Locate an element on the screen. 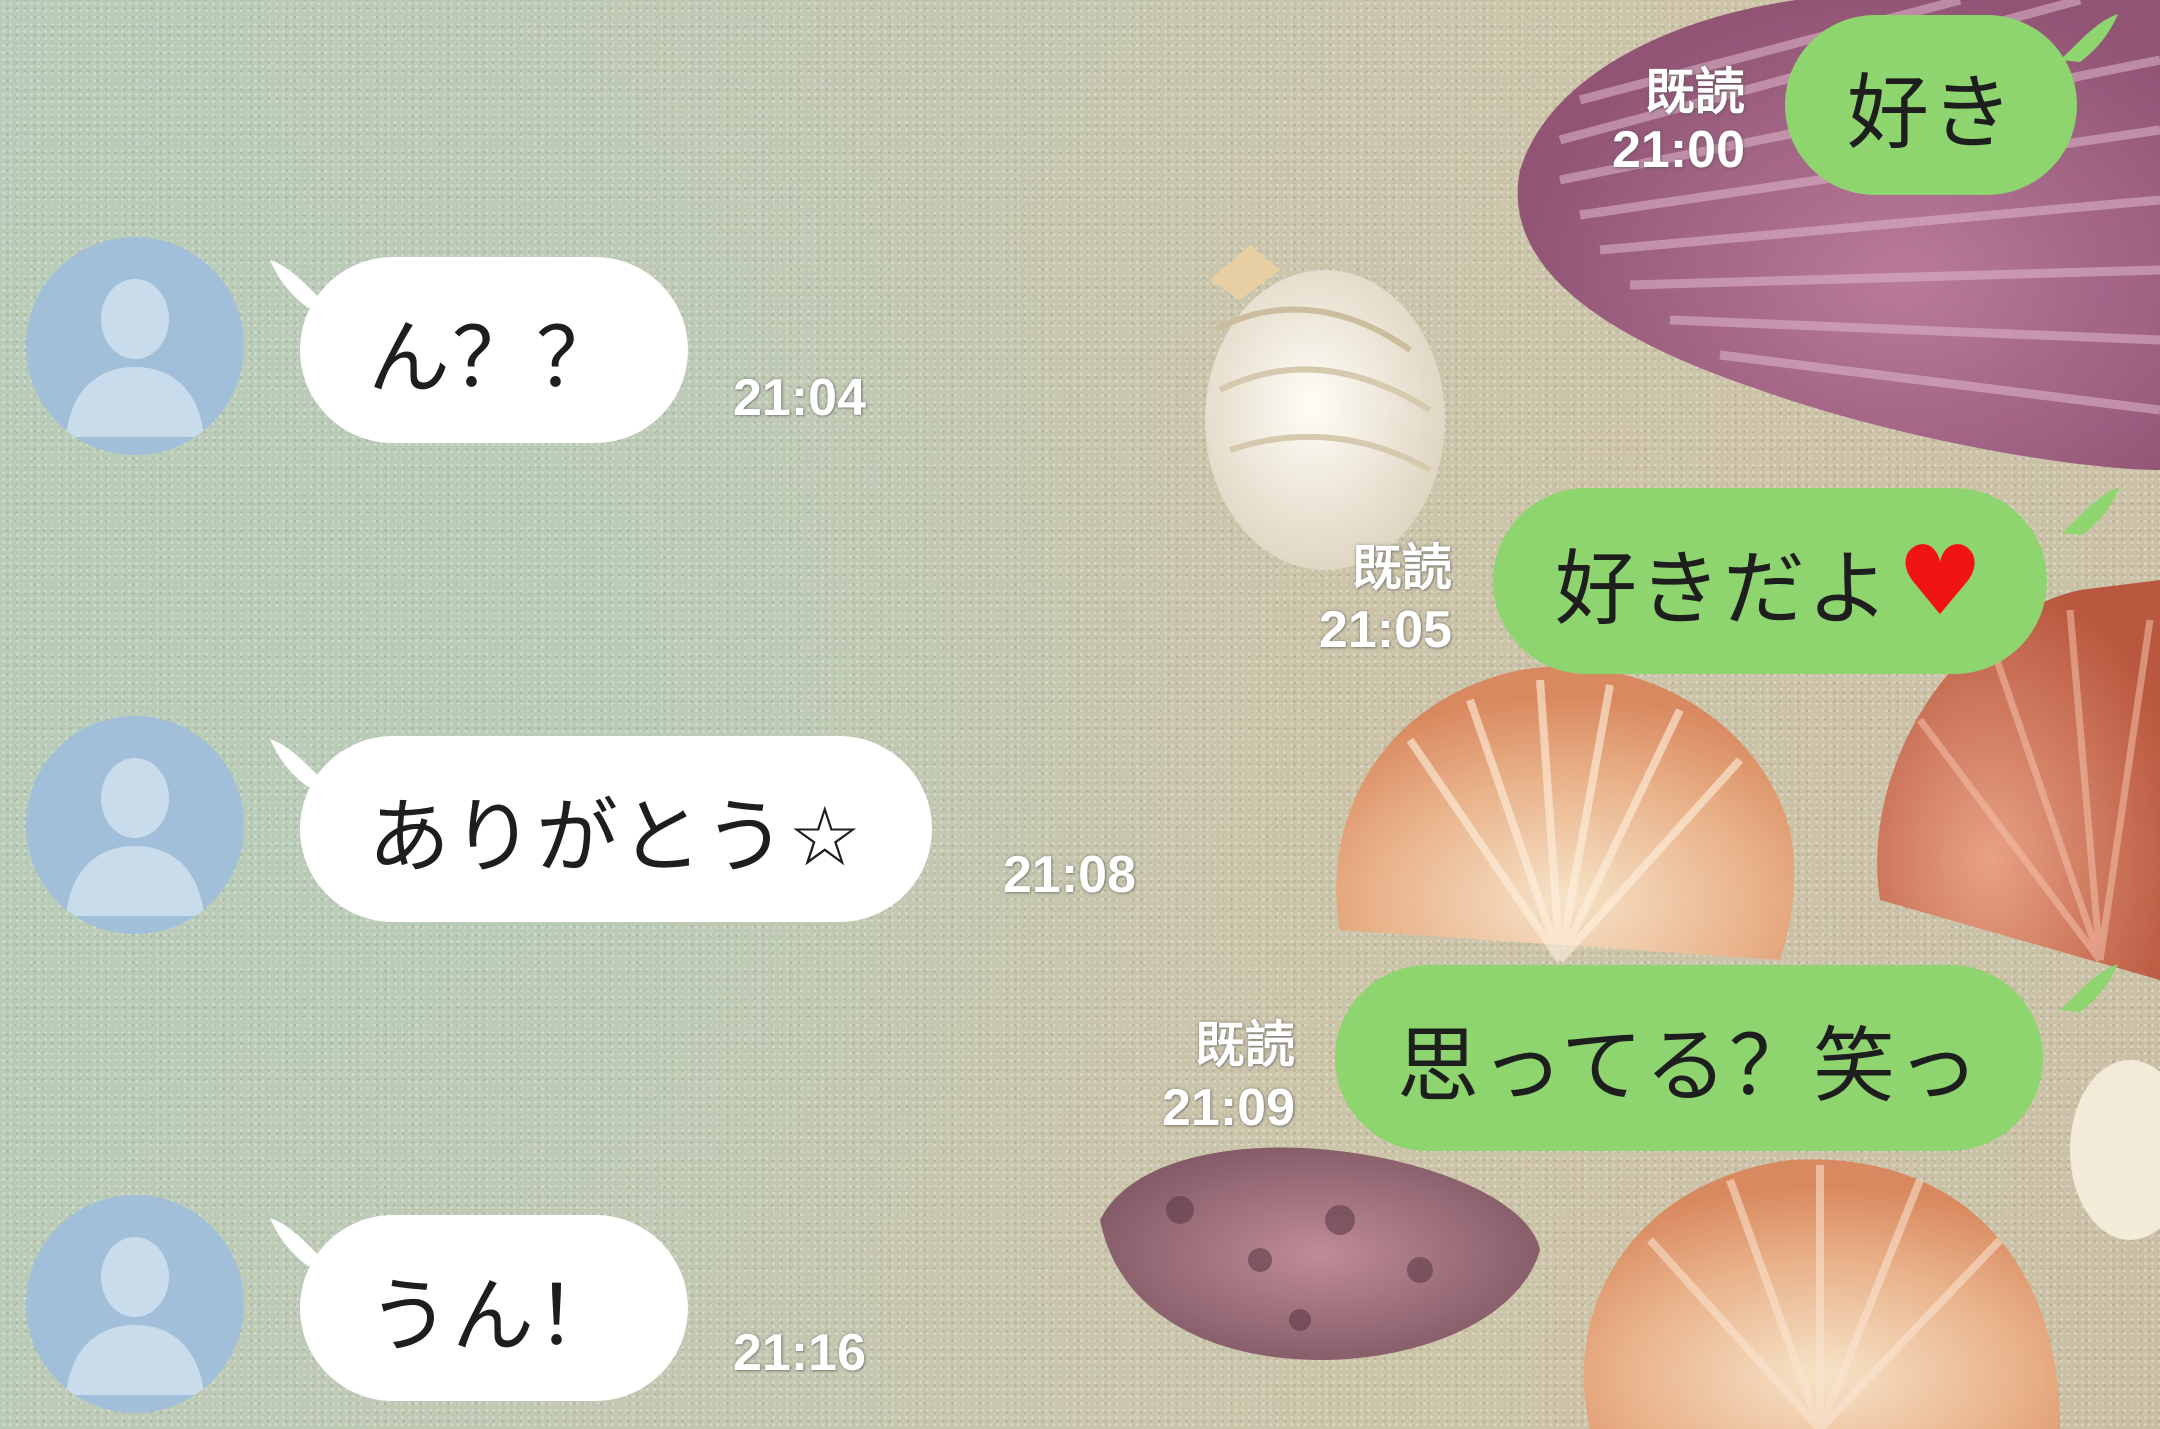 Image resolution: width=2160 pixels, height=1429 pixels. message-text: うん！ is located at coordinates (494, 1316).